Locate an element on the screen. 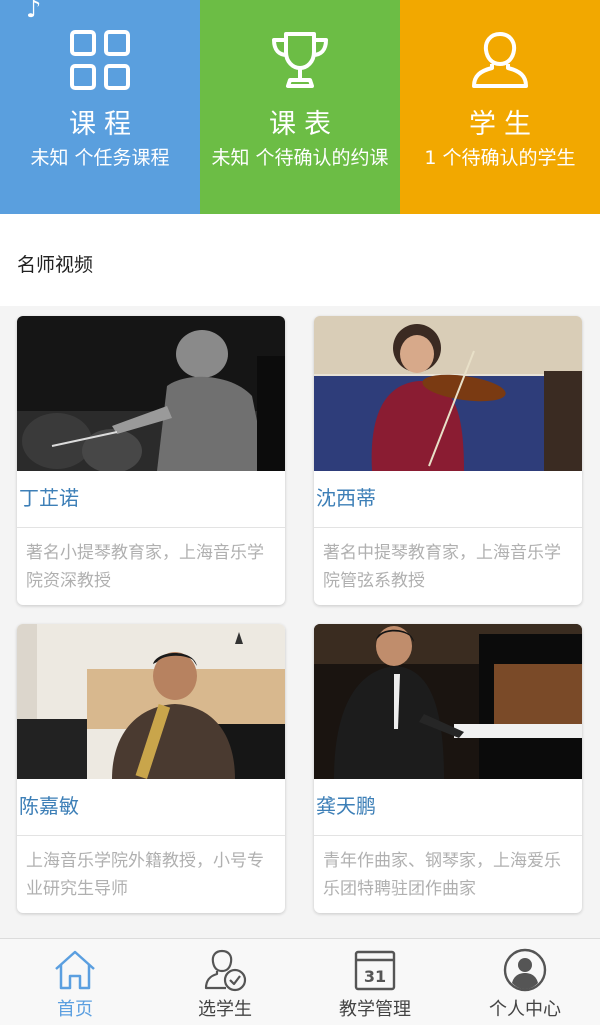 This screenshot has width=600, height=1025. course-tile-subtitle: 未知 个任务课程 is located at coordinates (100, 158).